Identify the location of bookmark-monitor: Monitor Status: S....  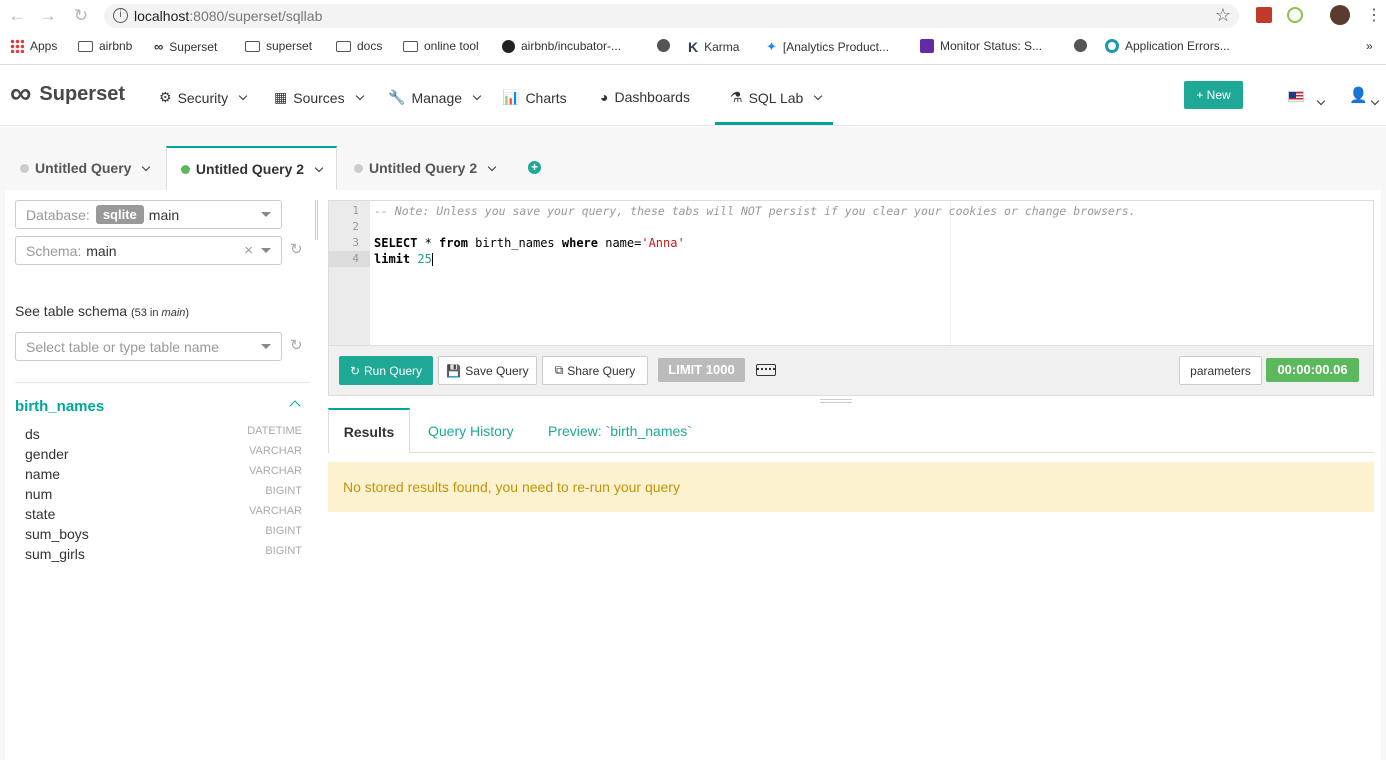
(981, 46).